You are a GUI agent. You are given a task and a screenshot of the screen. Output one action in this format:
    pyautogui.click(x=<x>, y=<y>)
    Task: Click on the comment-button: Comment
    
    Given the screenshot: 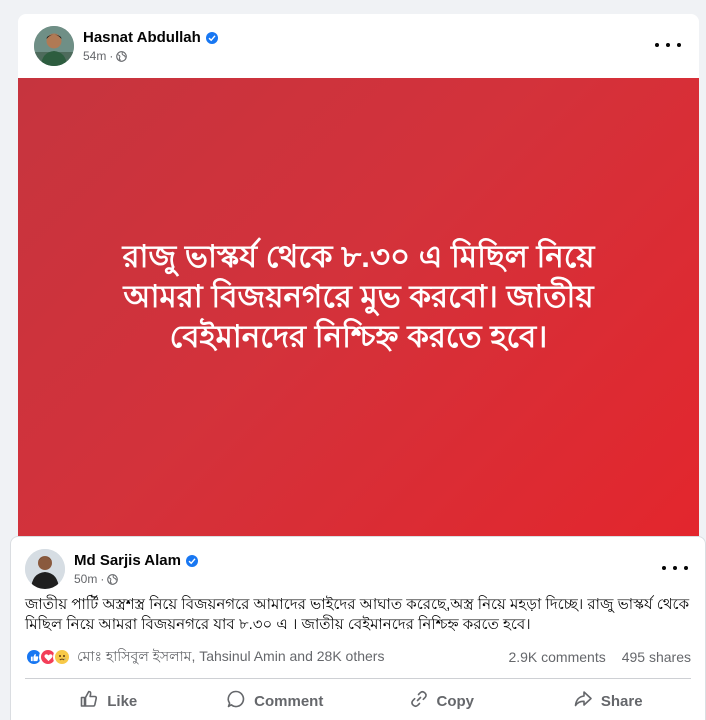 What is the action you would take?
    pyautogui.click(x=275, y=701)
    